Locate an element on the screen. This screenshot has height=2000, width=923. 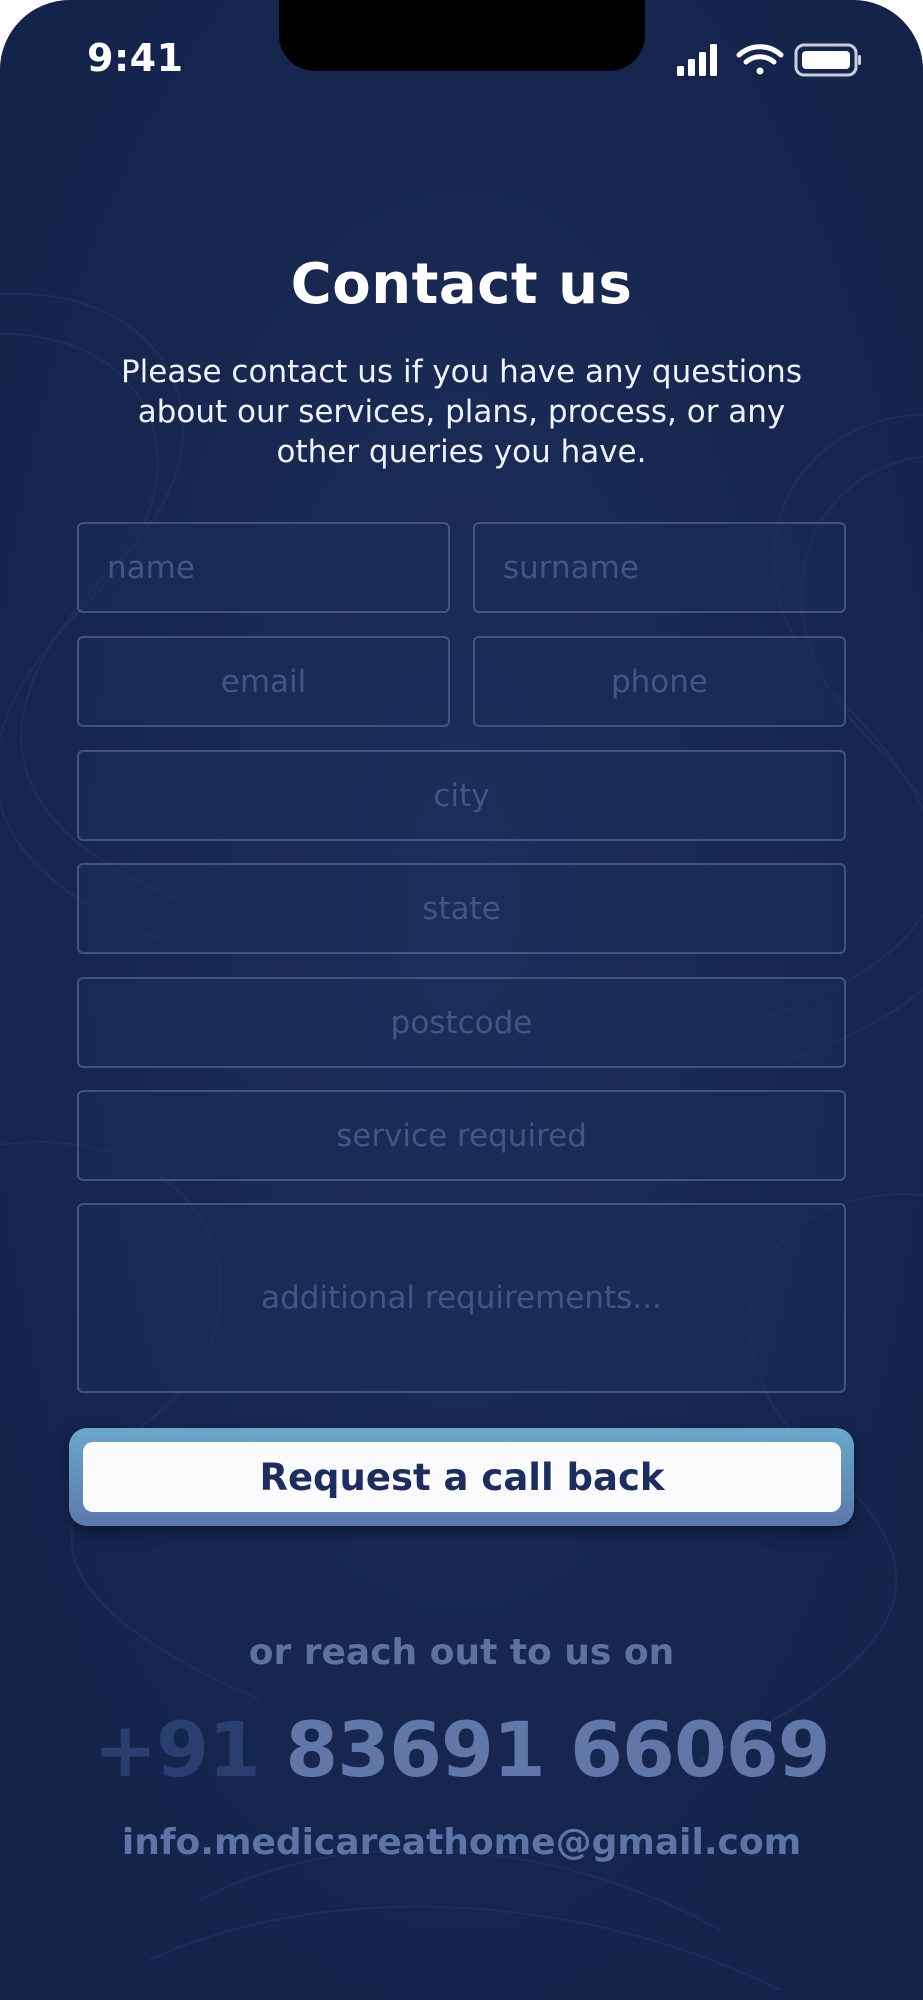
phone-input: phone is located at coordinates (659, 681).